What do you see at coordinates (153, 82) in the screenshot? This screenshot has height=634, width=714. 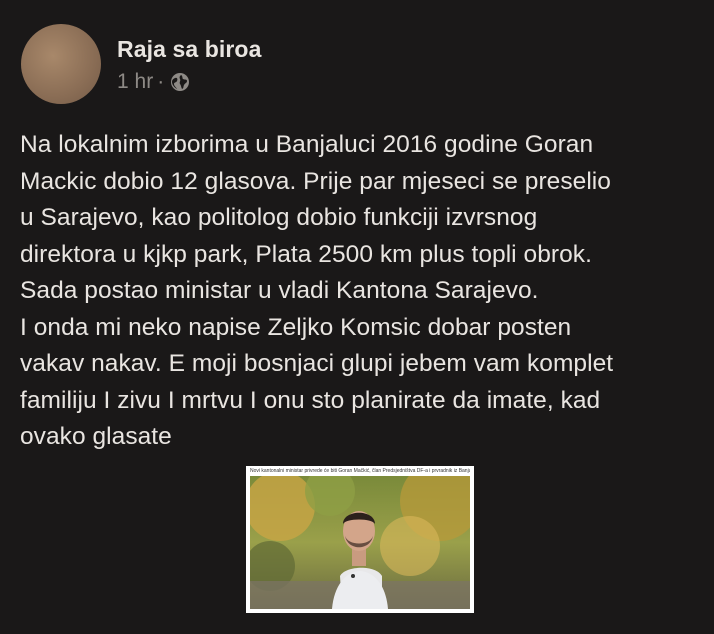 I see `post-meta: 1 hr ·` at bounding box center [153, 82].